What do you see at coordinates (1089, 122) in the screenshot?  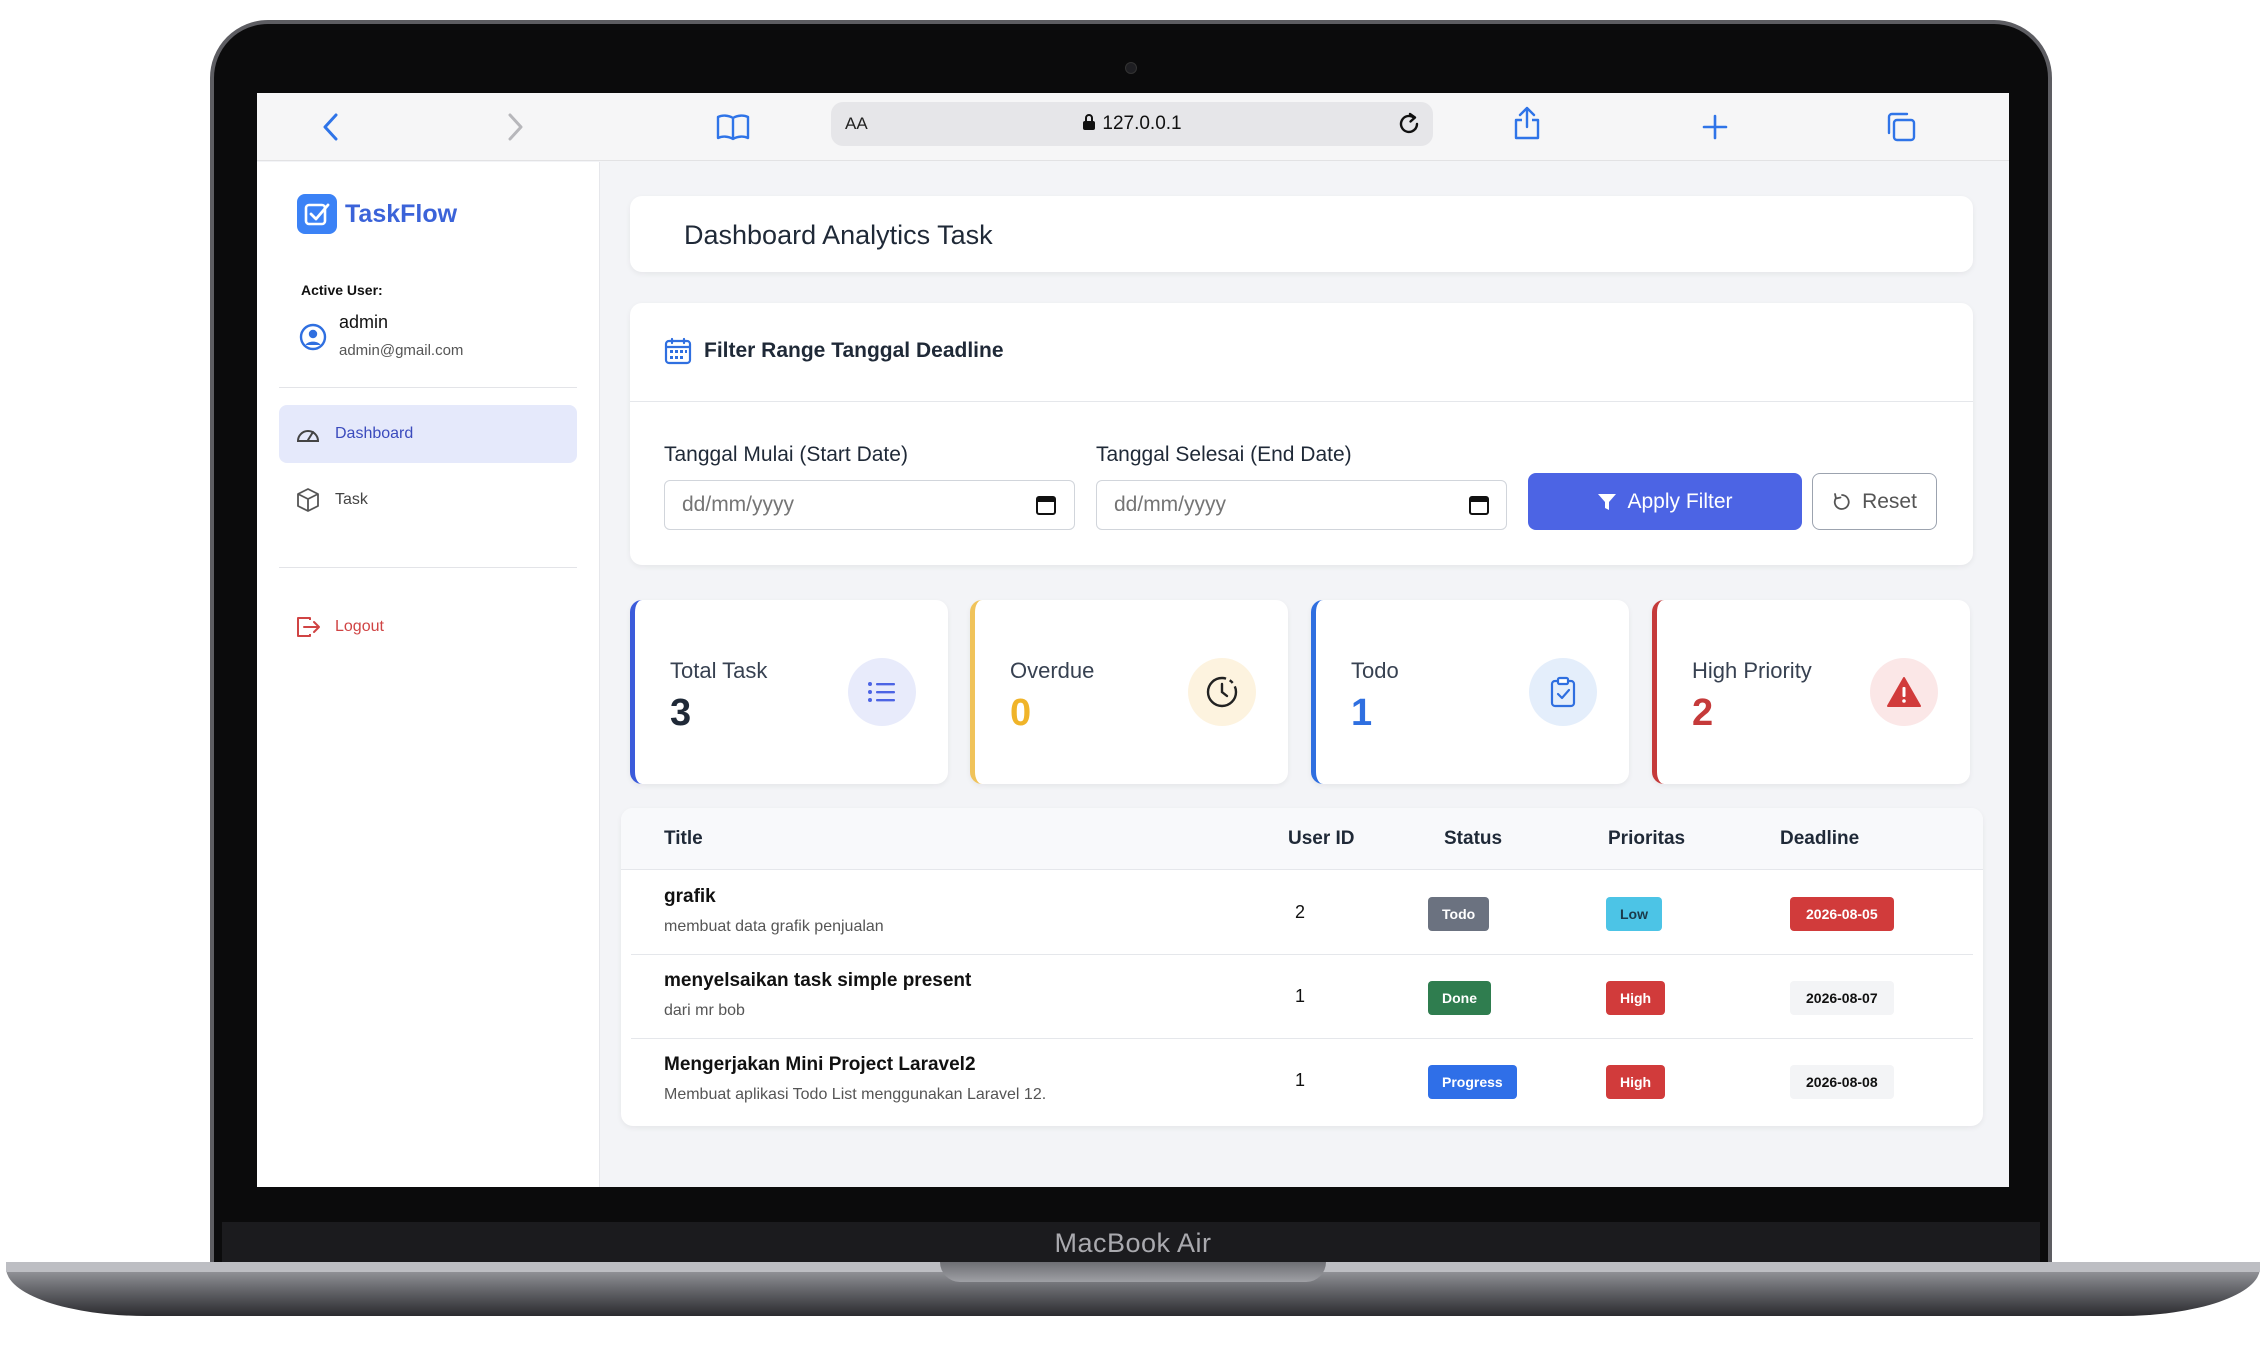 I see `lock-icon` at bounding box center [1089, 122].